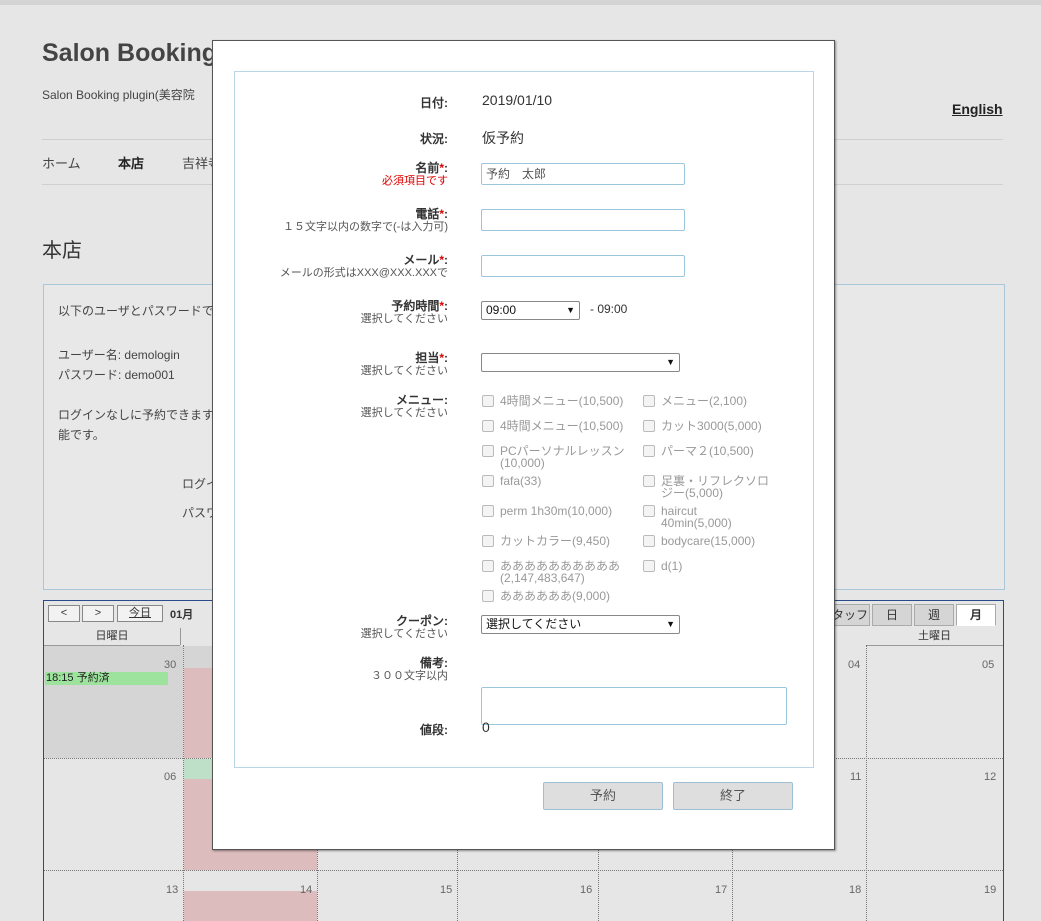 The width and height of the screenshot is (1041, 921). What do you see at coordinates (530, 310) in the screenshot?
I see `time-select: 09:00 ▼` at bounding box center [530, 310].